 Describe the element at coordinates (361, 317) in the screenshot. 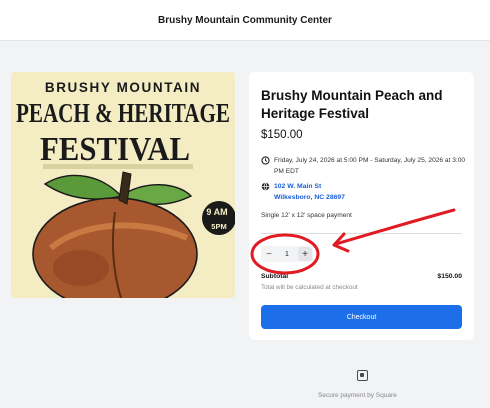

I see `checkout-button: Checkout` at that location.